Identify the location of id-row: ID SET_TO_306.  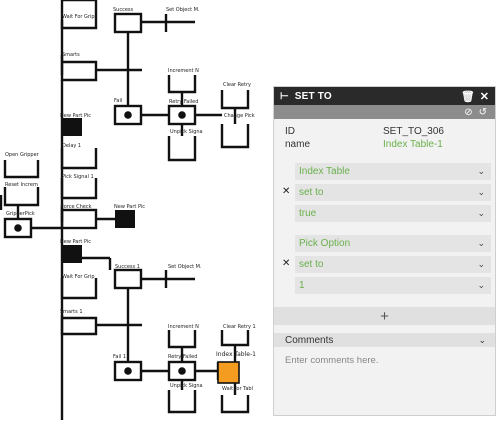
(384, 131).